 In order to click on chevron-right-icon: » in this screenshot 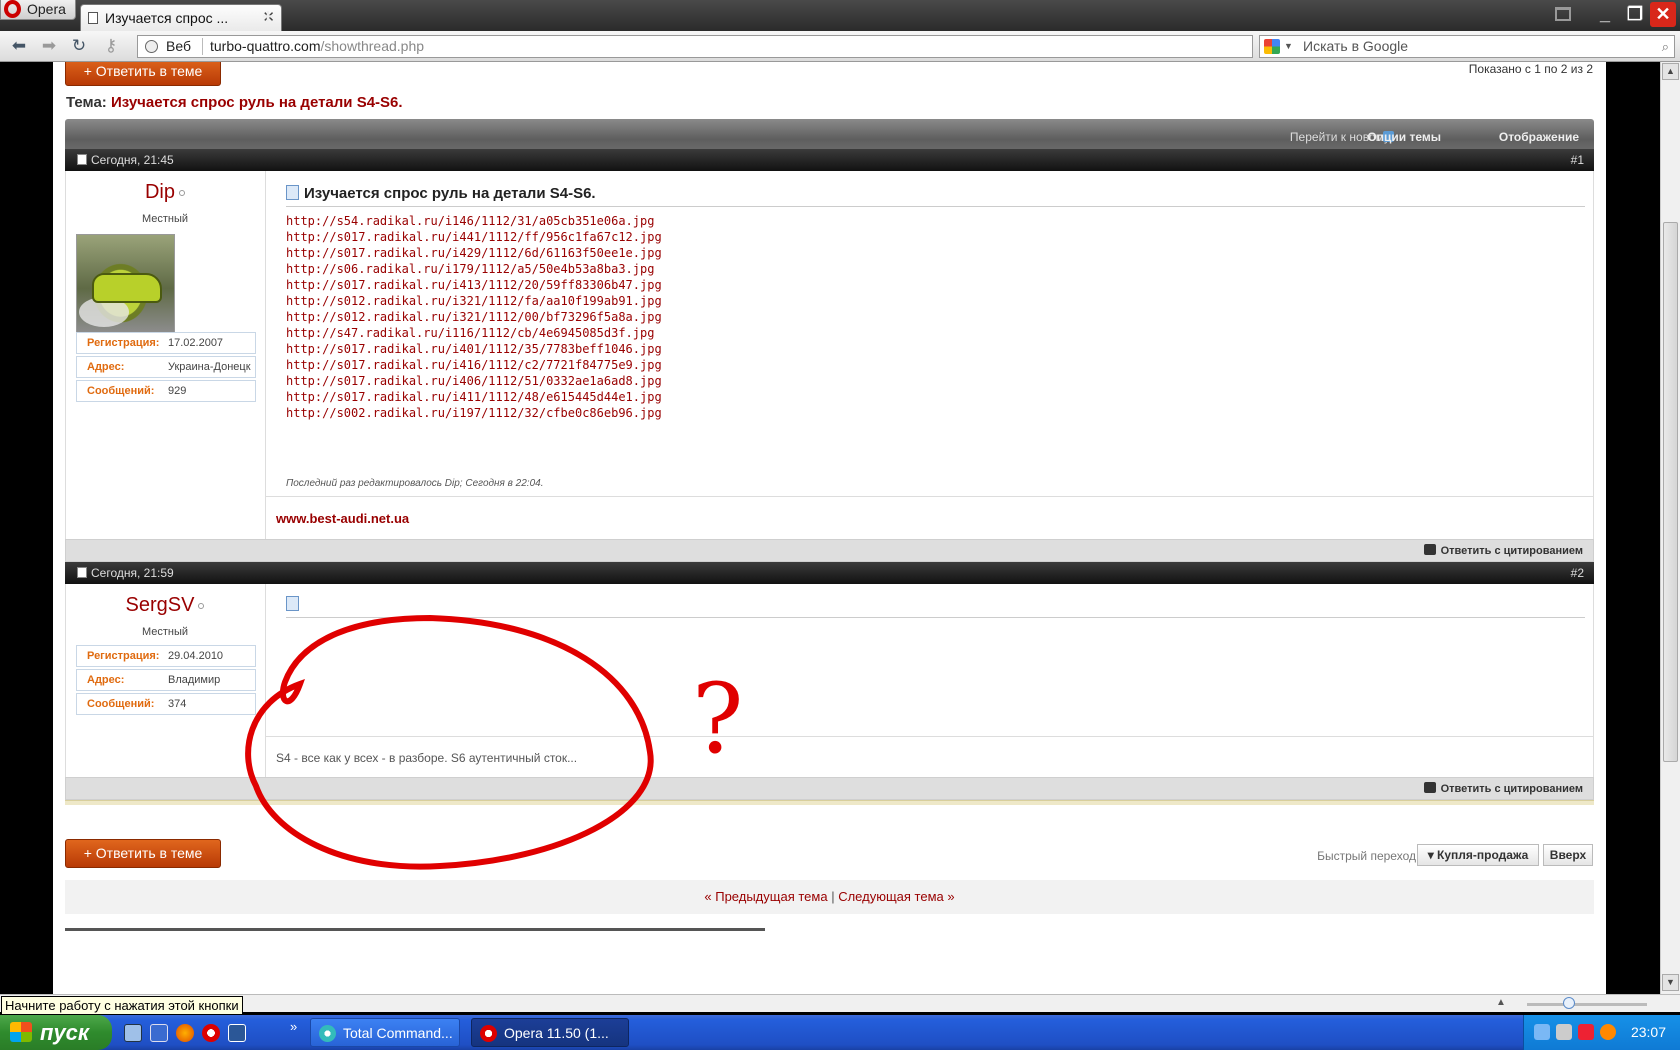, I will do `click(293, 1026)`.